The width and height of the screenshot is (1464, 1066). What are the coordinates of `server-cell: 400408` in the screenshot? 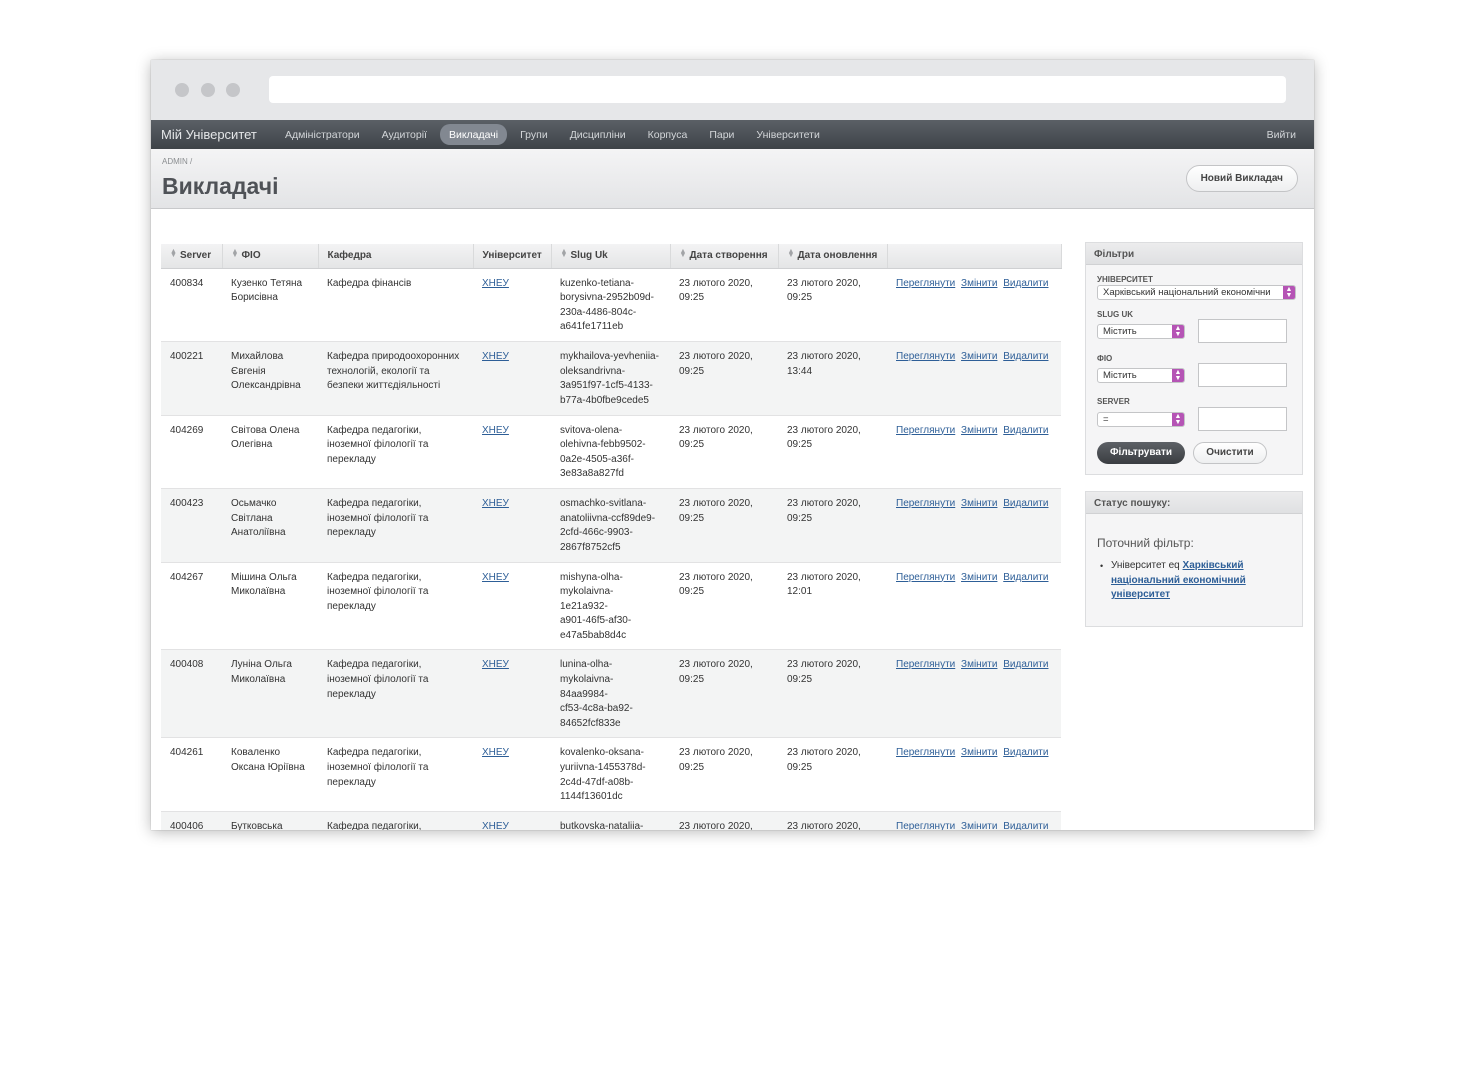 It's located at (187, 665).